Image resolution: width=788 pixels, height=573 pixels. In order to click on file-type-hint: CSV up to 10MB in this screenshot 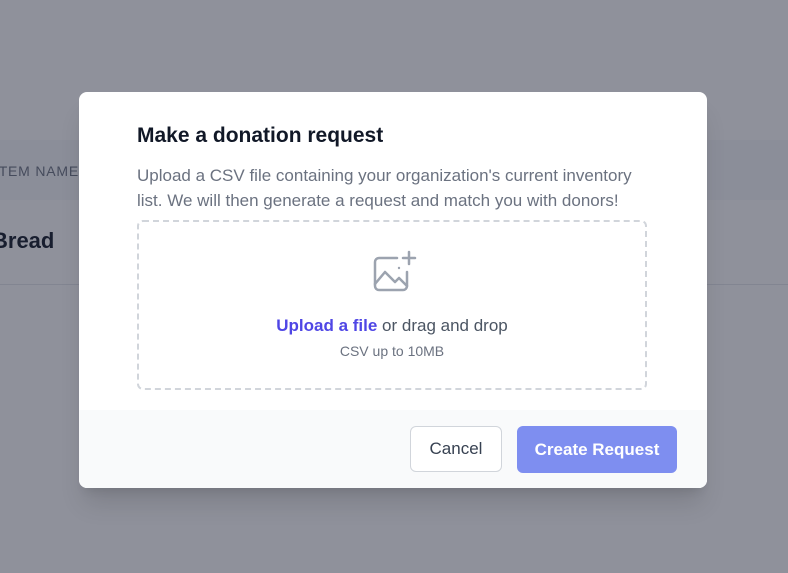, I will do `click(392, 351)`.